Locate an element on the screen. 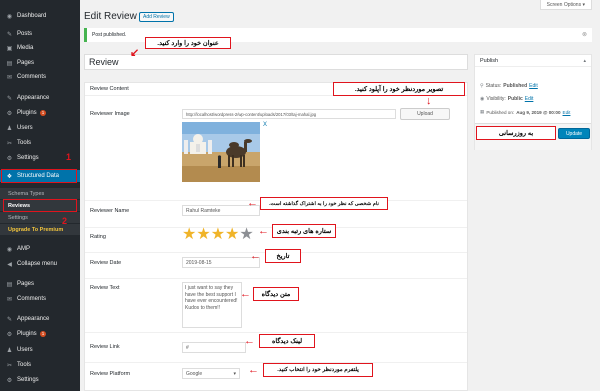 This screenshot has width=600, height=391. visibility-edit-link: Edit is located at coordinates (529, 99).